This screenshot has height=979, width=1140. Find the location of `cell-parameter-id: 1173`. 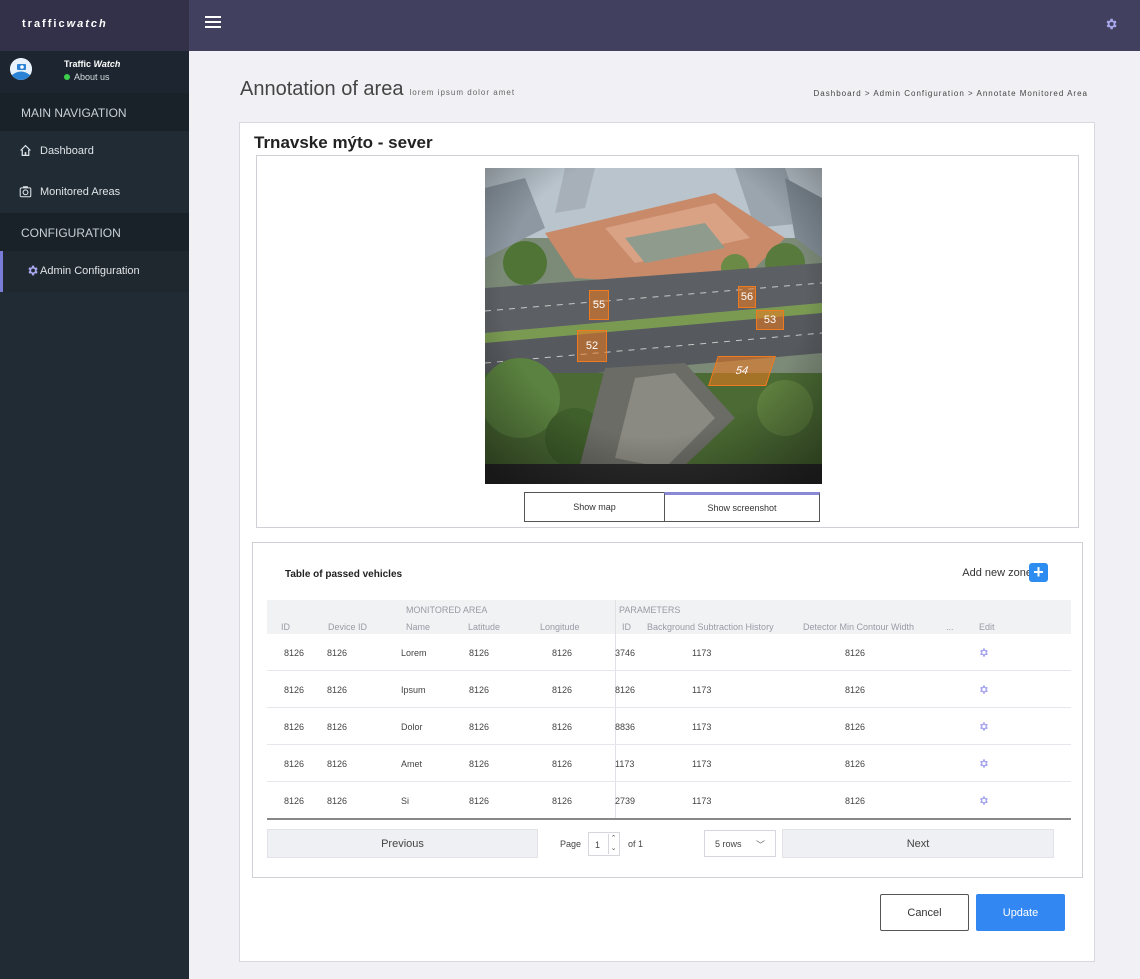

cell-parameter-id: 1173 is located at coordinates (625, 764).